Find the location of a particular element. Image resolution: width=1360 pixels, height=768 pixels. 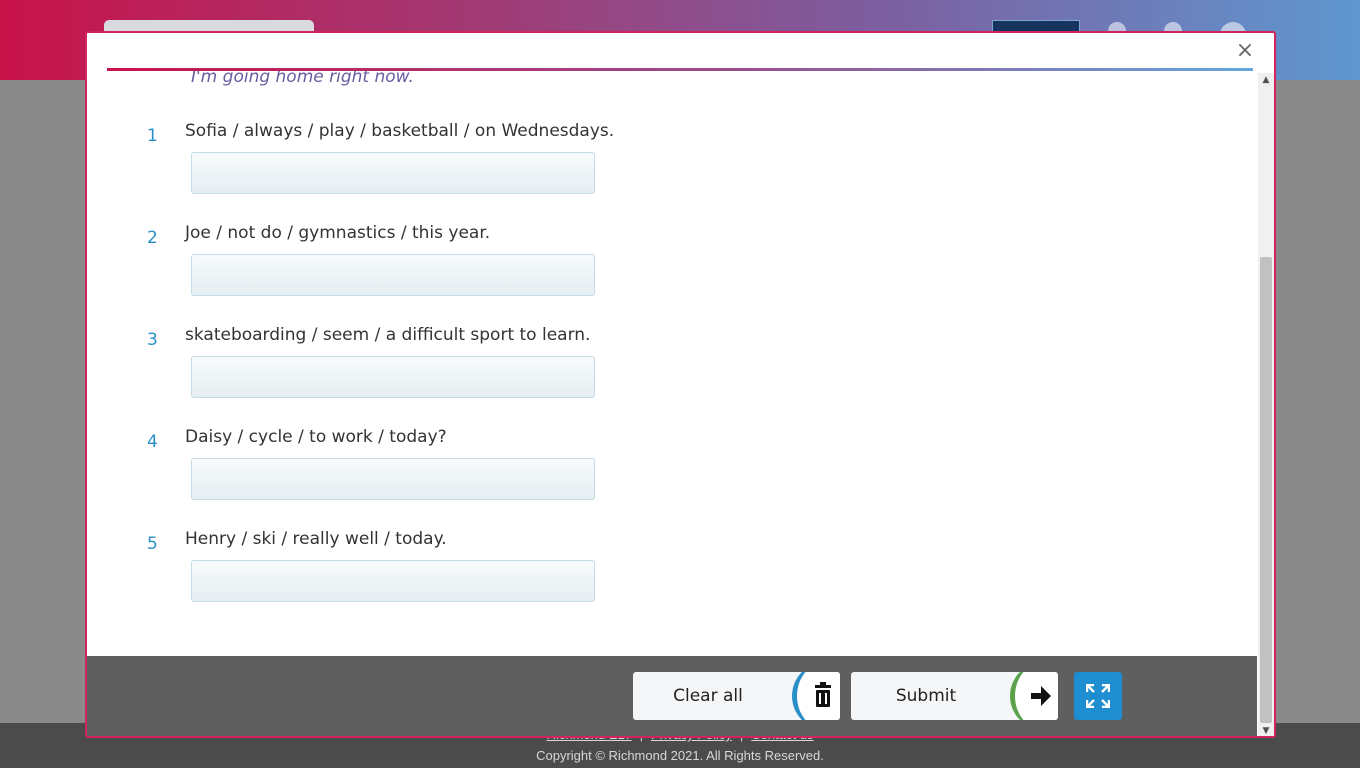

question-2: 2 Joe / not do / gymnastics / this year. is located at coordinates (672, 273).